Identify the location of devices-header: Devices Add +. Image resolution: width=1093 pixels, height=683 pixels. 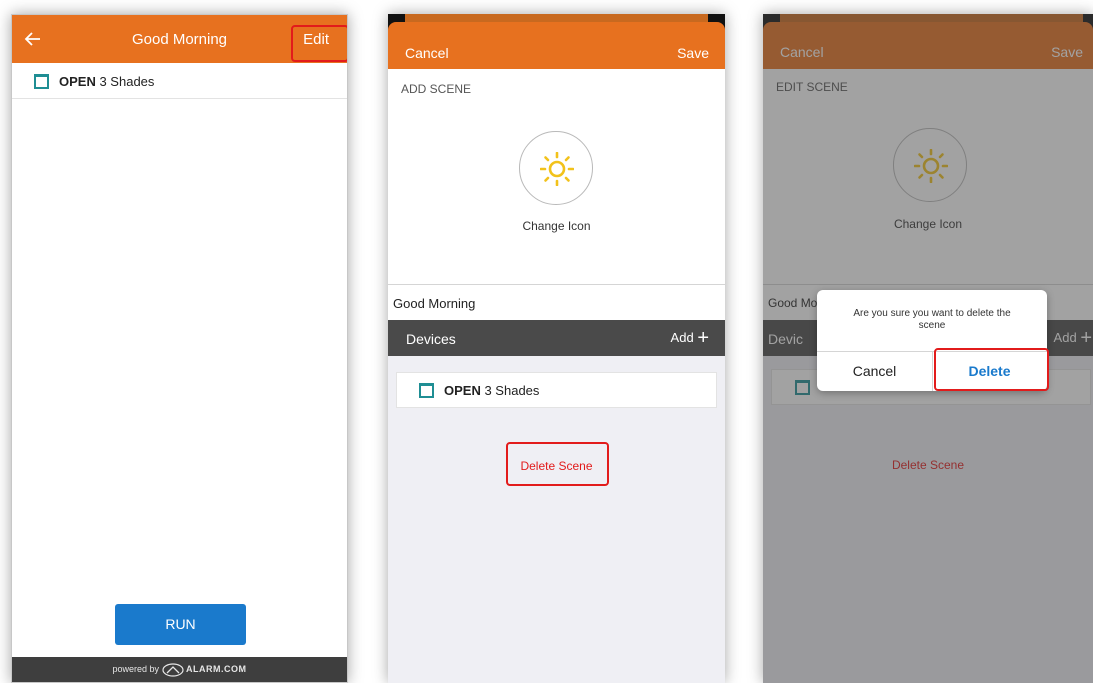
(556, 338).